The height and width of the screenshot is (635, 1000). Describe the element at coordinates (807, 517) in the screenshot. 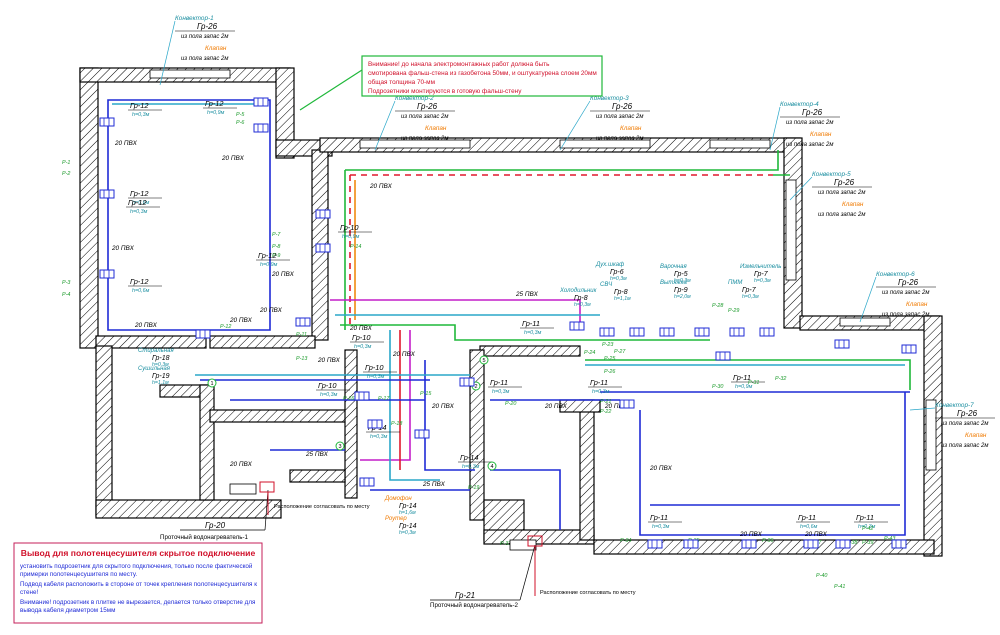

I see `group-label-17: Гр-11` at that location.